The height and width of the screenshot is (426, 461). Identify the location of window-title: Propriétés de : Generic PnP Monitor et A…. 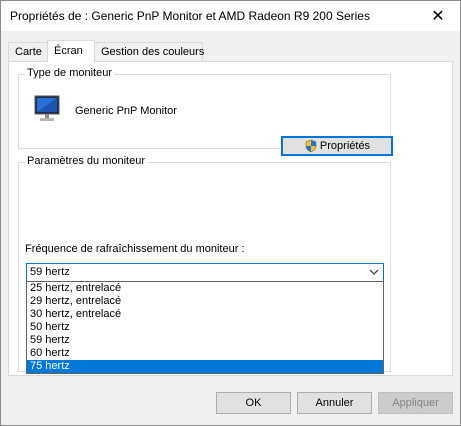
(190, 16).